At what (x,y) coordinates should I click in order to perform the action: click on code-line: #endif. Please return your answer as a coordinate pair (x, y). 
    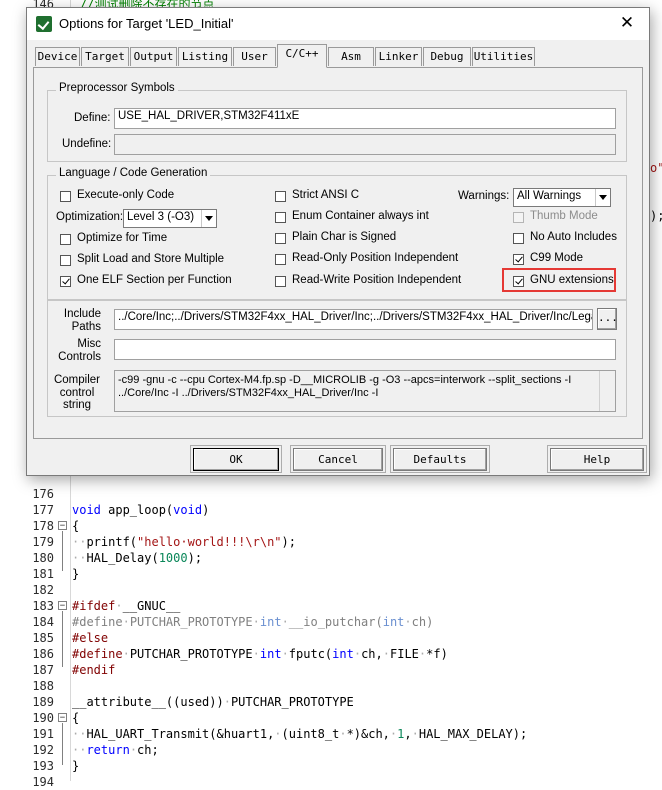
    Looking at the image, I should click on (94, 670).